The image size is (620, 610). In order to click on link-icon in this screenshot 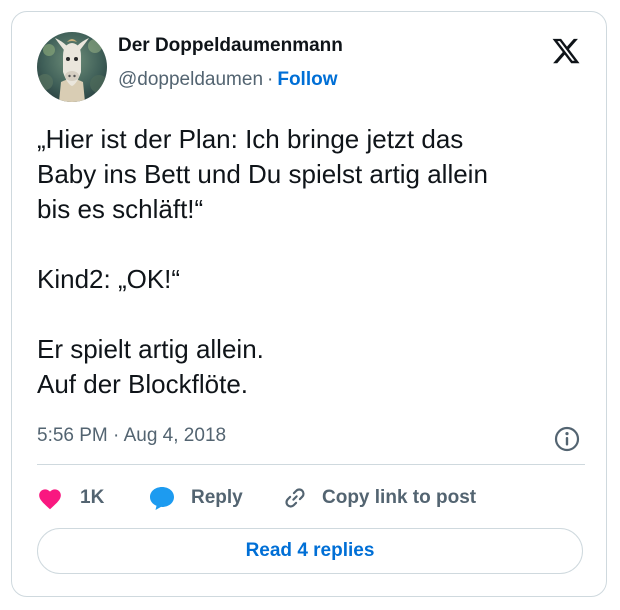, I will do `click(295, 498)`.